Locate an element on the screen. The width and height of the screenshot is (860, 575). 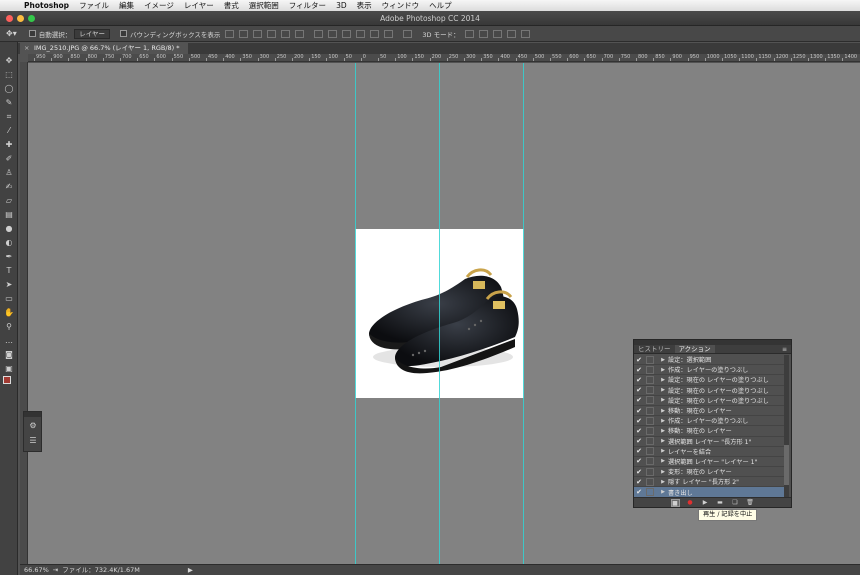
zoom-level: 66.67% is located at coordinates (36, 570).